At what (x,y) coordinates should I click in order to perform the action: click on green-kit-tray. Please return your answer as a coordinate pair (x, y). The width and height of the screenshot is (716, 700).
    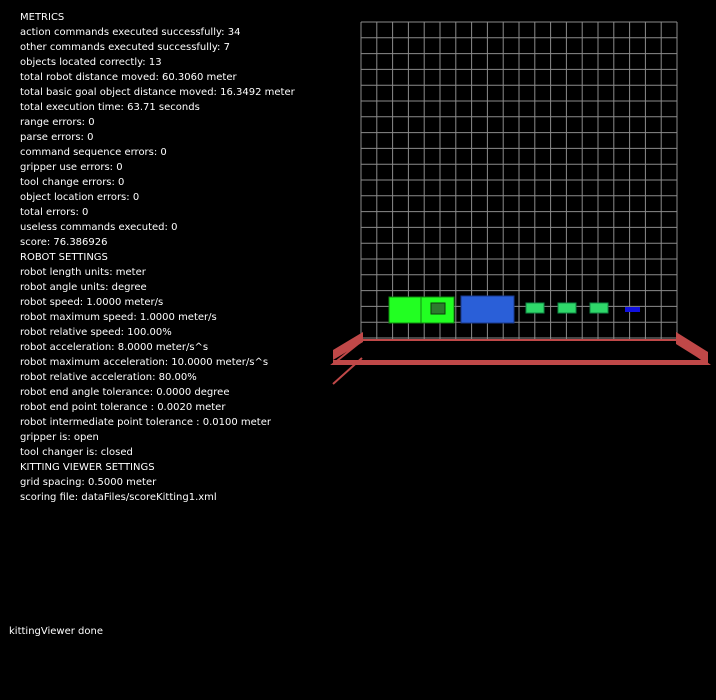
    Looking at the image, I should click on (405, 310).